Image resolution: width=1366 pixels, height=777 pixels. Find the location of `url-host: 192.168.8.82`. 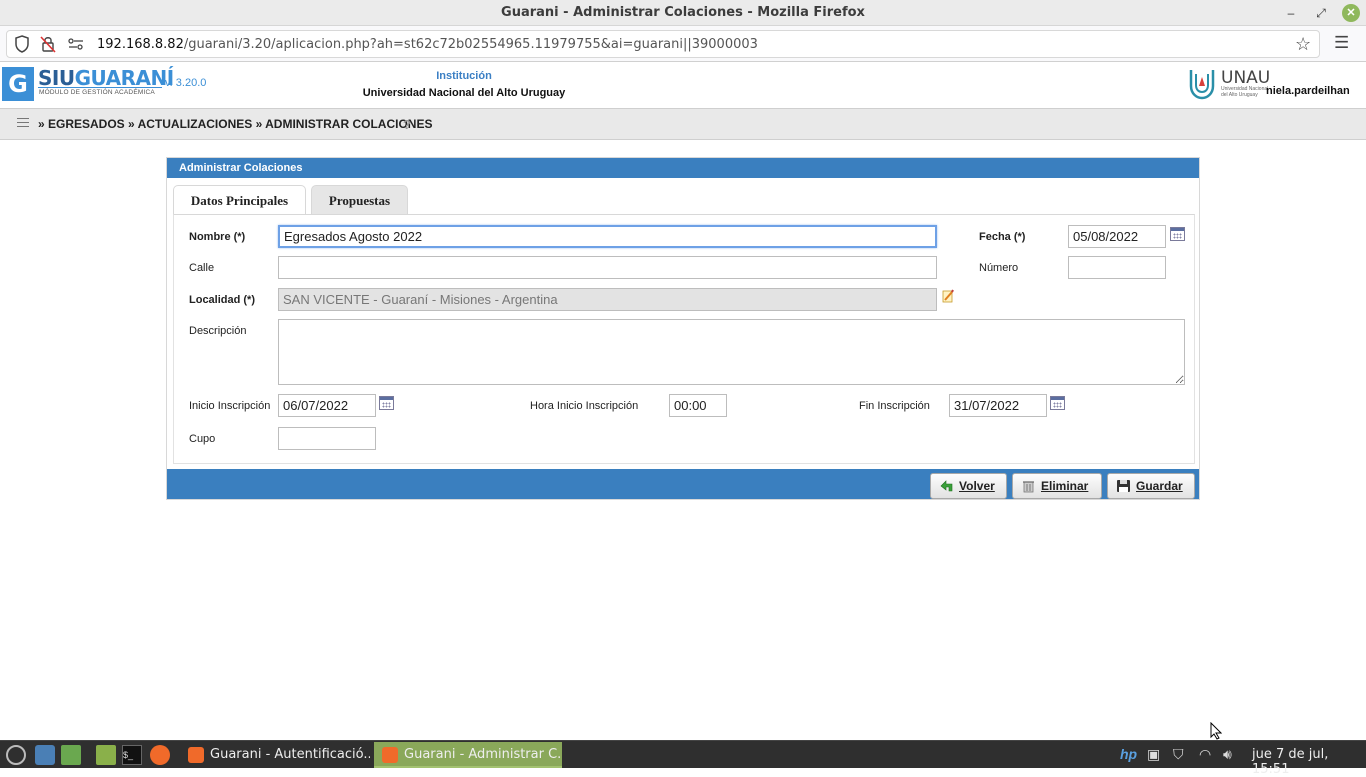

url-host: 192.168.8.82 is located at coordinates (140, 44).